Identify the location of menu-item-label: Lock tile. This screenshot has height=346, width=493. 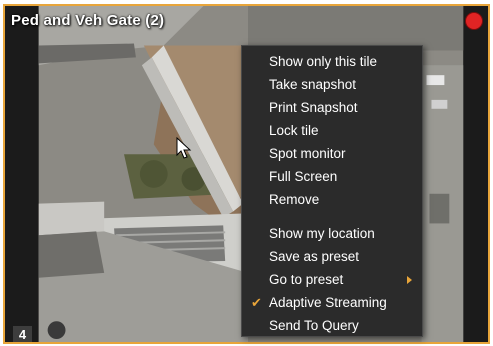
(294, 130).